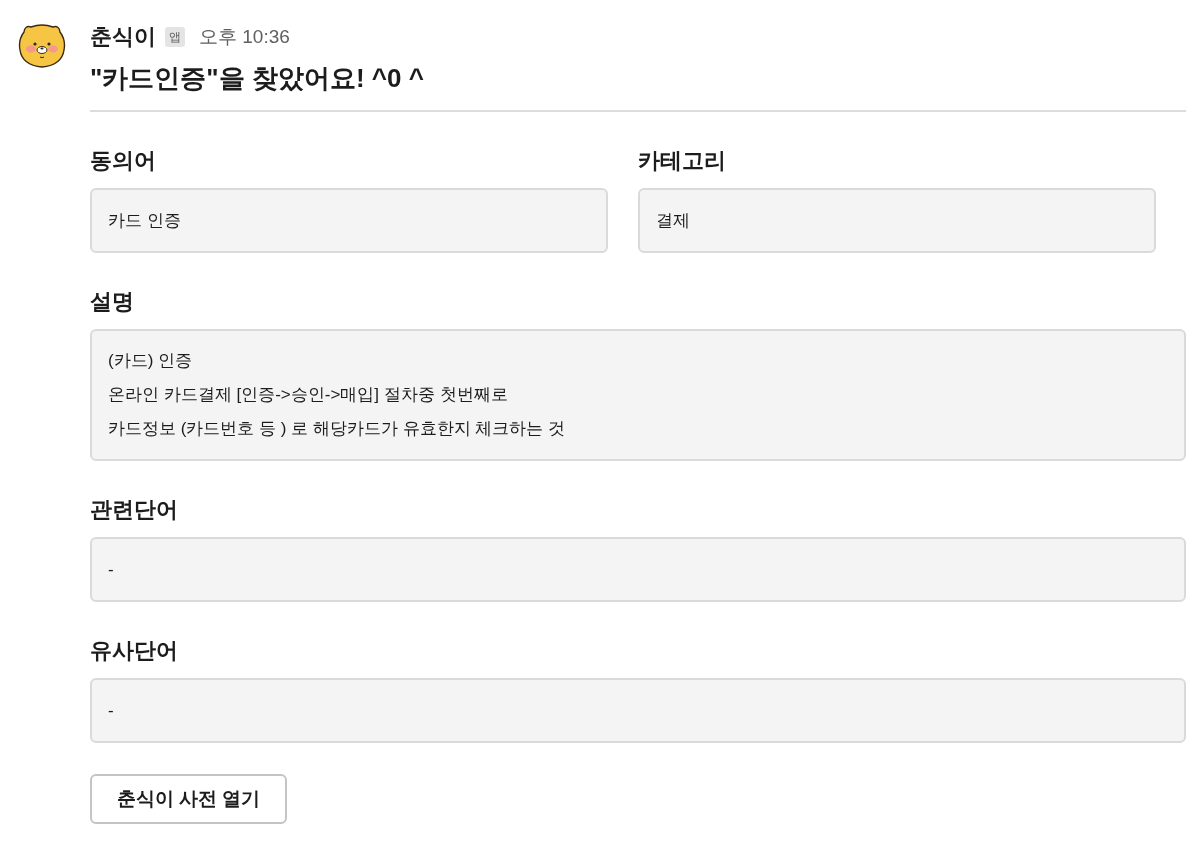 The image size is (1204, 848). I want to click on open-dictionary-button: 춘식이 사전 열기, so click(188, 799).